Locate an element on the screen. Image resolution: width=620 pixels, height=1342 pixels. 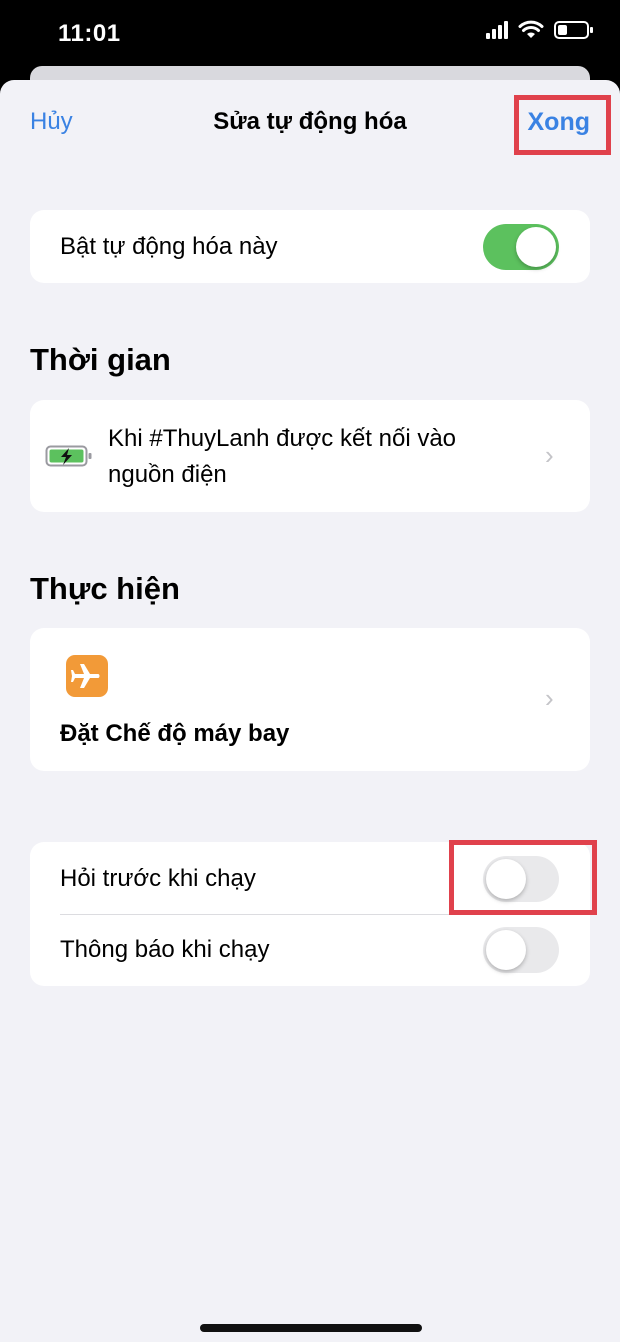
action-label: Đặt Chế độ máy bay is located at coordinates (175, 733).